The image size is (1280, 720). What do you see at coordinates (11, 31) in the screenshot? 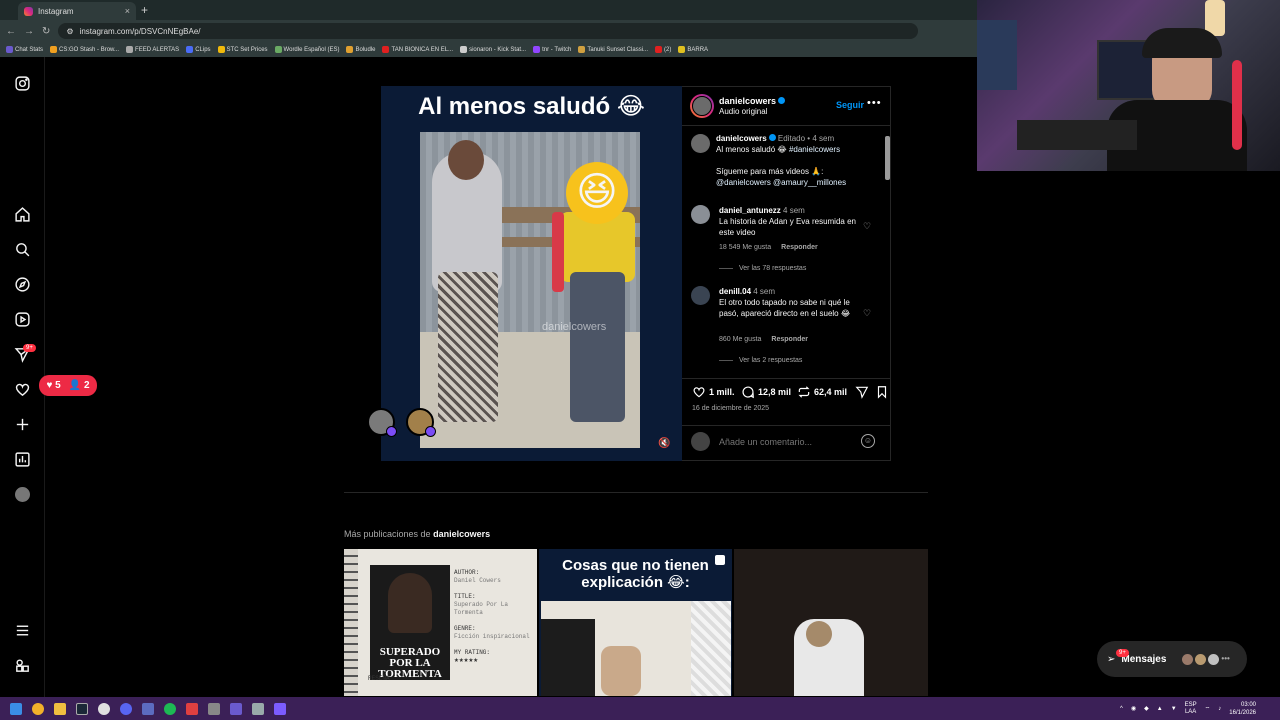
I see `back-icon: ←` at bounding box center [11, 31].